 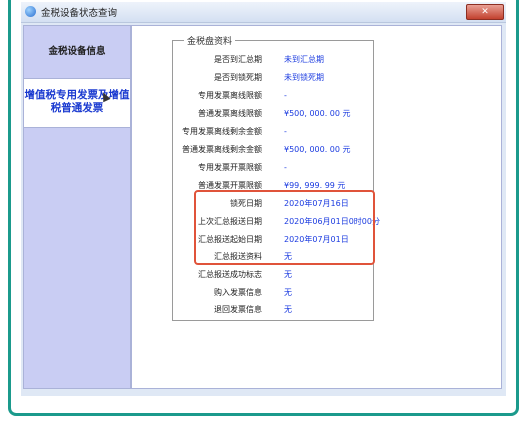 I want to click on info-row: 专用发票开票限额 -, so click(x=270, y=168).